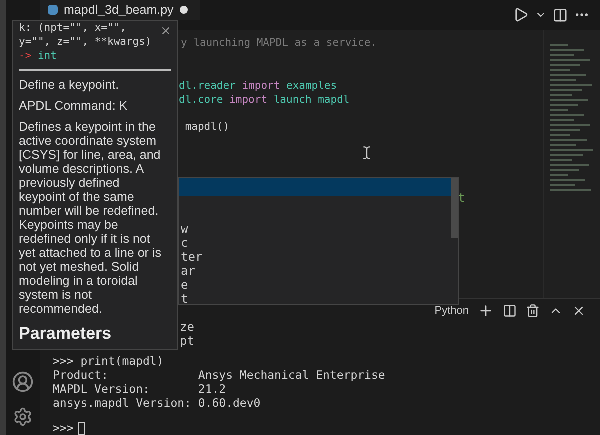  I want to click on suggestion-menu: w c ter ar e t, so click(318, 241).